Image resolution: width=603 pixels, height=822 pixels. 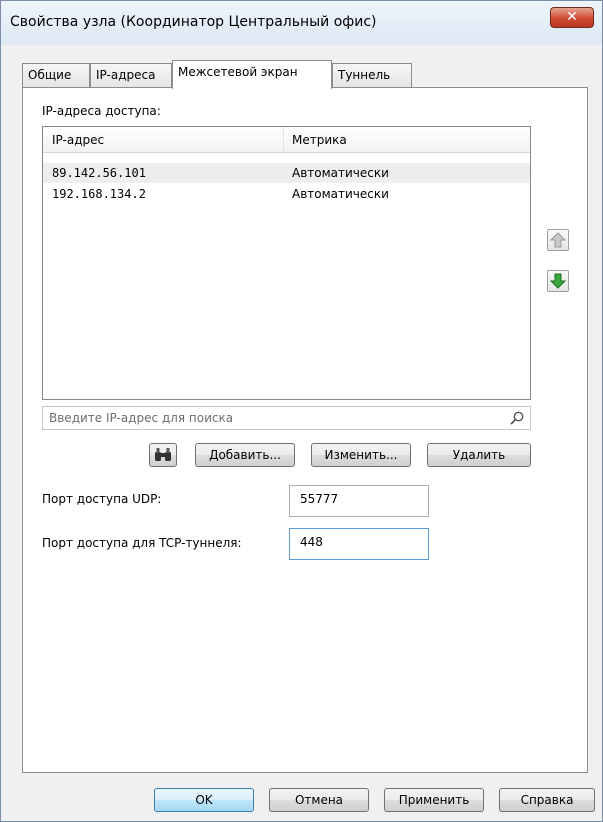 What do you see at coordinates (142, 543) in the screenshot?
I see `tcp-port-label: Порт доступа для TCP-туннеля:` at bounding box center [142, 543].